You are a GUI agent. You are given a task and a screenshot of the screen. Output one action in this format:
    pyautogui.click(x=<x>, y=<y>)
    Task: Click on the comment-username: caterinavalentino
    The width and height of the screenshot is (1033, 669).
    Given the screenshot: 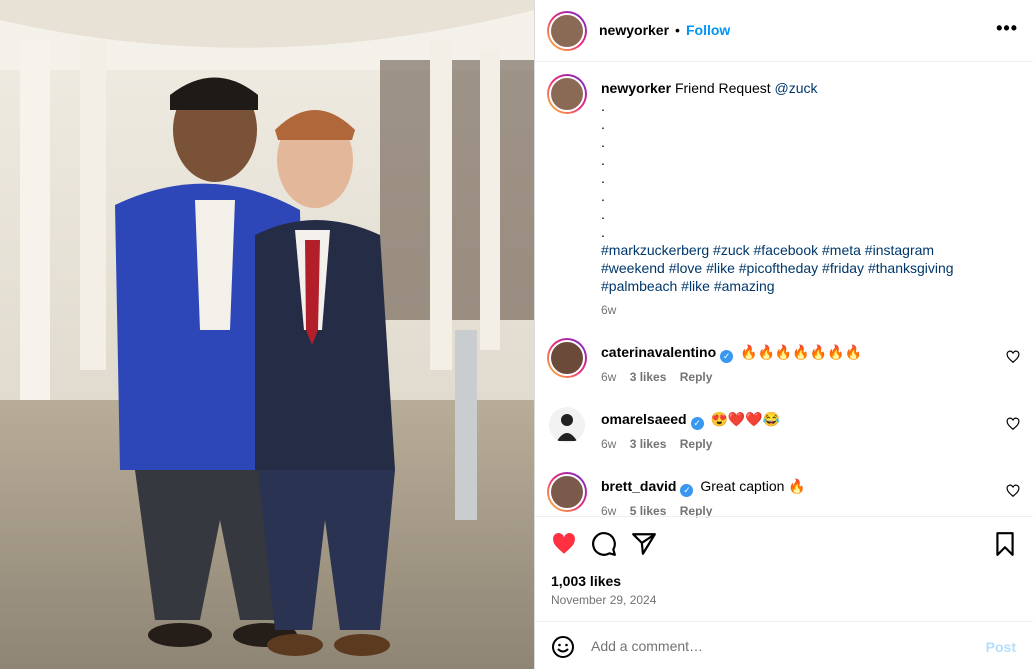 What is the action you would take?
    pyautogui.click(x=658, y=352)
    